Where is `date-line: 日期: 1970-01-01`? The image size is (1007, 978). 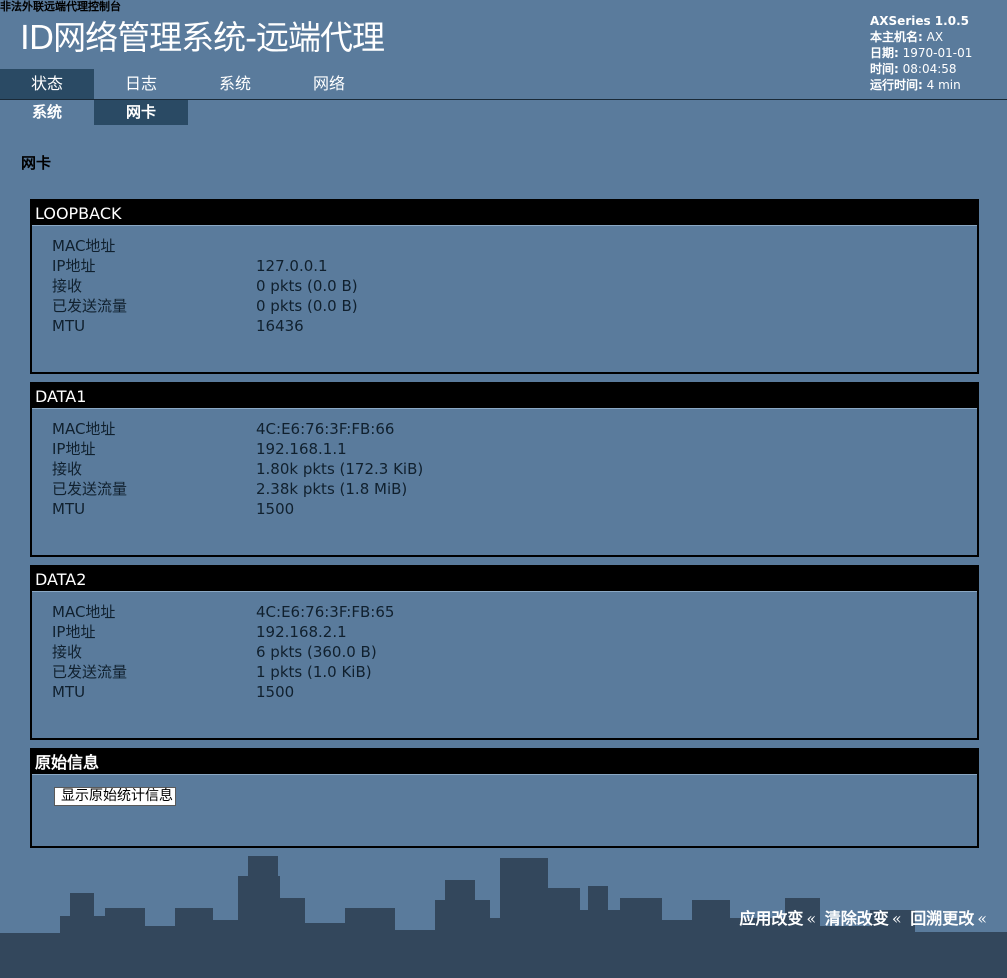
date-line: 日期: 1970-01-01 is located at coordinates (921, 53).